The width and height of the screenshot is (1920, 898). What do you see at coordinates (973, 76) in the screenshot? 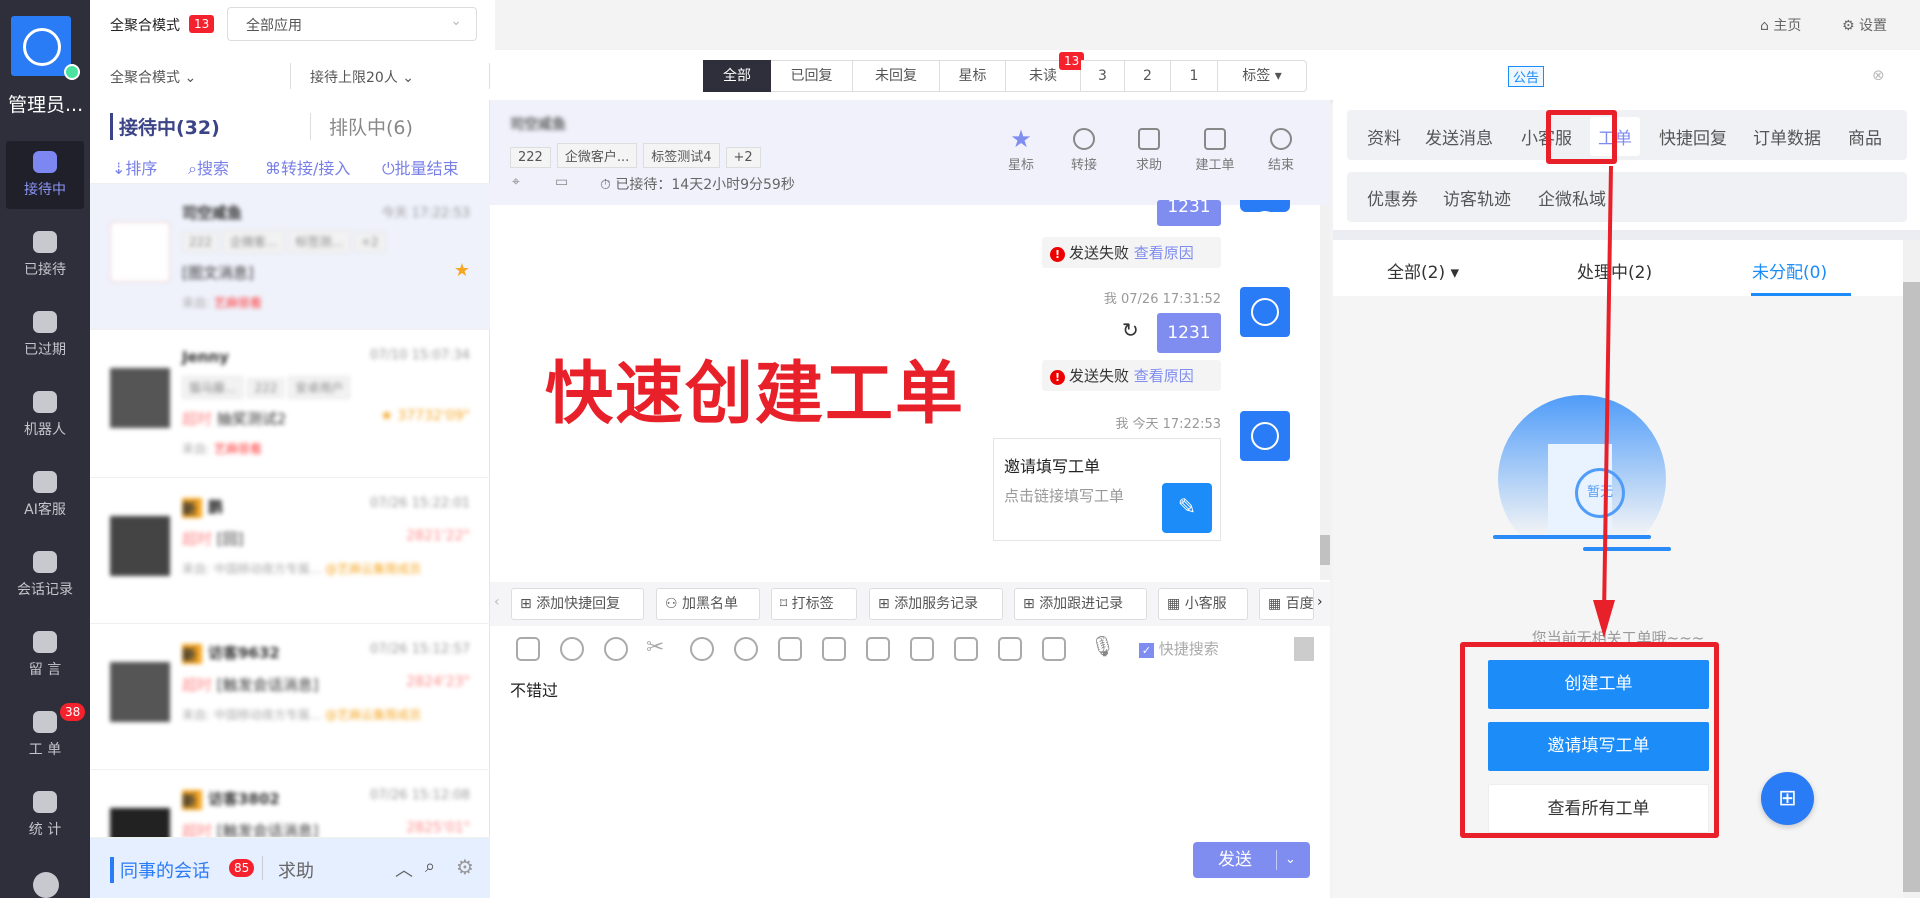
I see `filter-tab-starred: 星标` at bounding box center [973, 76].